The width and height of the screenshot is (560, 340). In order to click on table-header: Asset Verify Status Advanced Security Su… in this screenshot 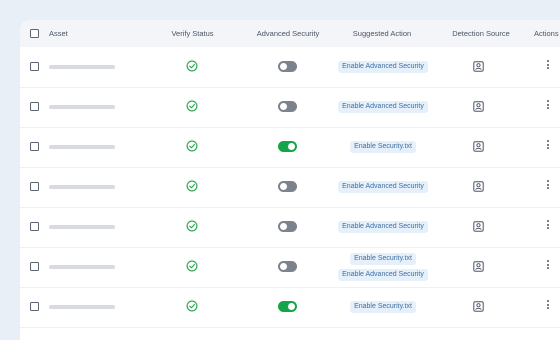, I will do `click(290, 33)`.